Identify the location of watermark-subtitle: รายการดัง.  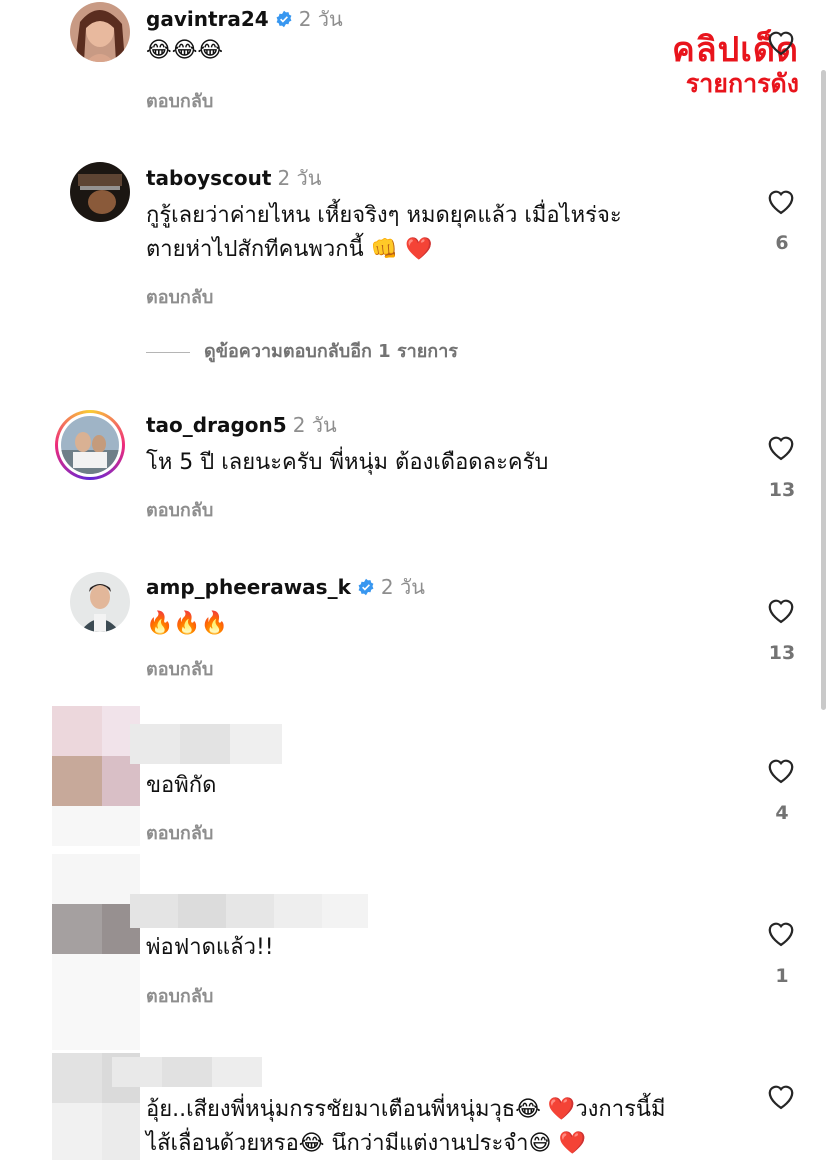
(742, 83).